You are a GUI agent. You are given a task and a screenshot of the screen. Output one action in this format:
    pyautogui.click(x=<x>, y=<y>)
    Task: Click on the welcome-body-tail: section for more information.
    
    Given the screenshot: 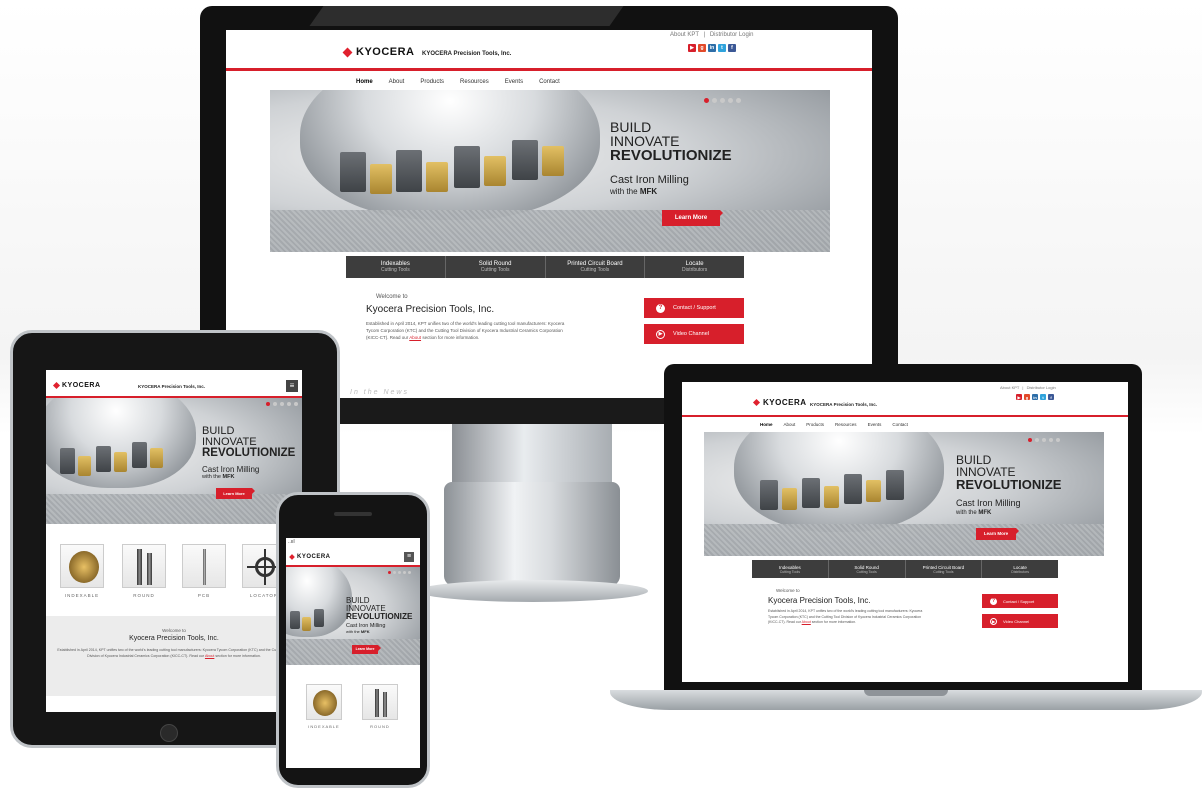 What is the action you would take?
    pyautogui.click(x=834, y=622)
    